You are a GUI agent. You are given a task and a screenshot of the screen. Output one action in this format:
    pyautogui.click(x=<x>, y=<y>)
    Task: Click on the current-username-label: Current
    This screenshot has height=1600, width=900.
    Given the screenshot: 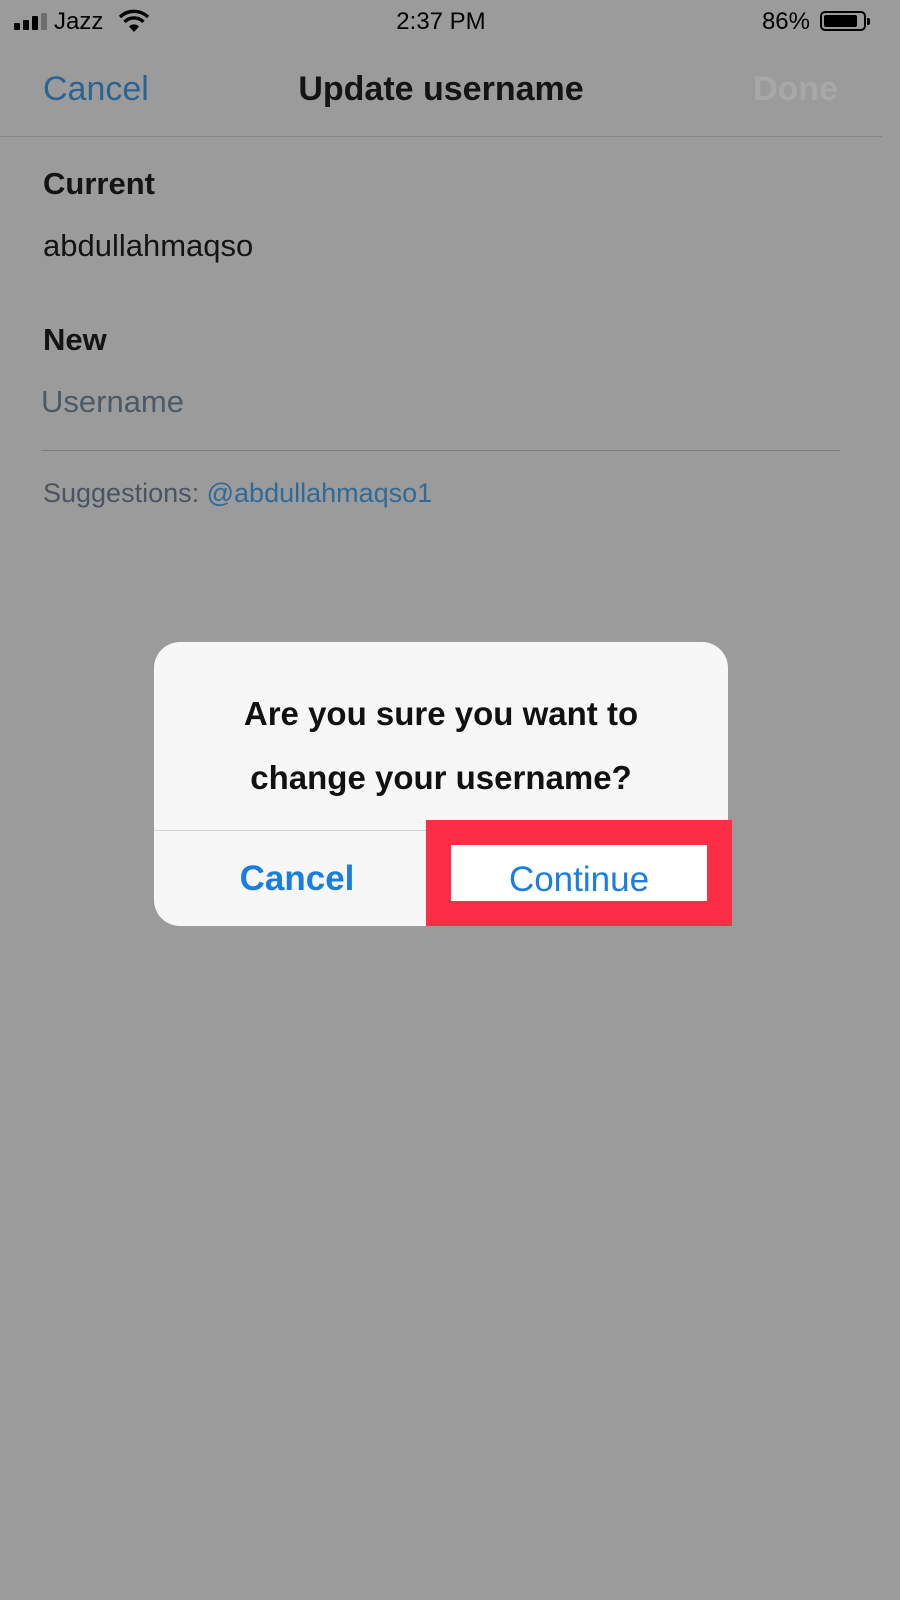 What is the action you would take?
    pyautogui.click(x=99, y=183)
    